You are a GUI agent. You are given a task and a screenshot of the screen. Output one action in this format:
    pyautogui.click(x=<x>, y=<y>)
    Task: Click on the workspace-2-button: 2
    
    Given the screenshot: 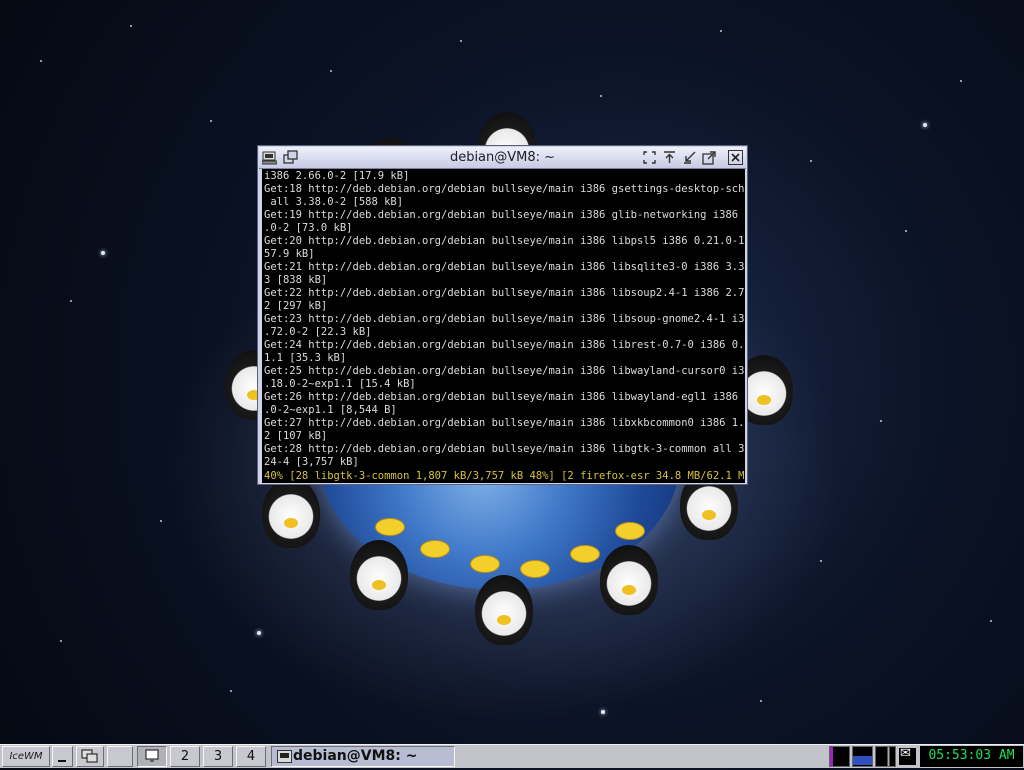 What is the action you would take?
    pyautogui.click(x=185, y=756)
    